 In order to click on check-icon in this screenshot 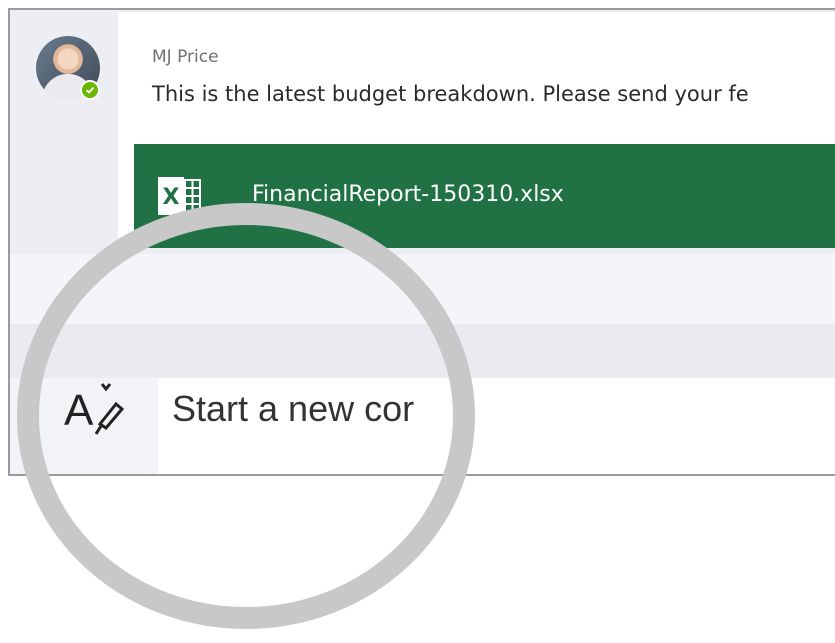, I will do `click(90, 90)`.